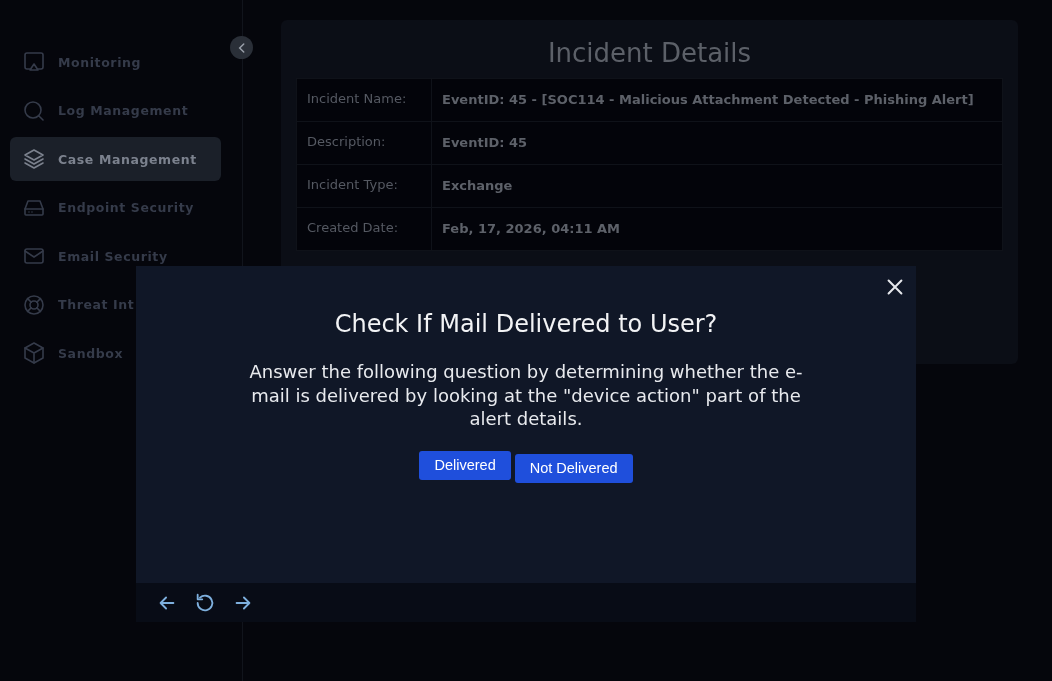 The image size is (1052, 681). I want to click on sidebar-item: Case Management, so click(115, 159).